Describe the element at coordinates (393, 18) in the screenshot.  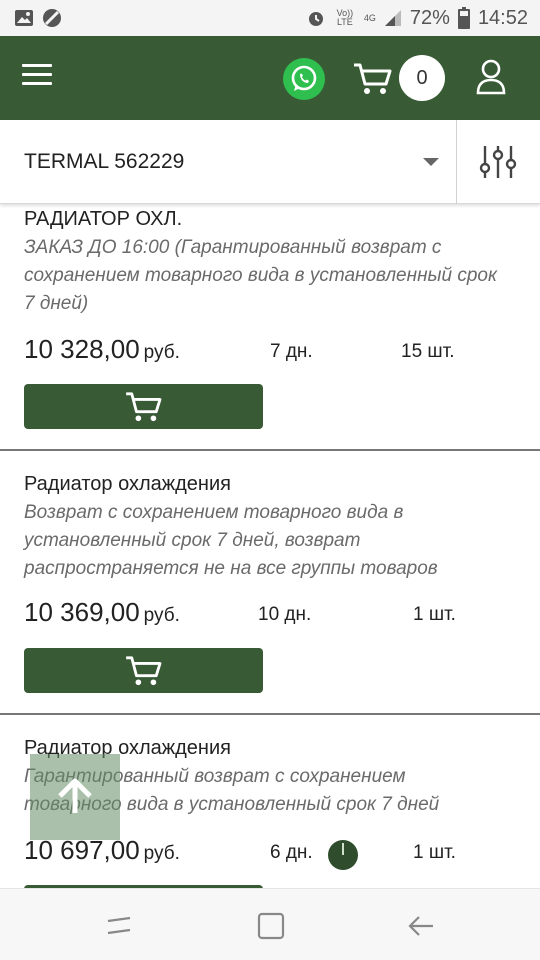
I see `signal-icon` at that location.